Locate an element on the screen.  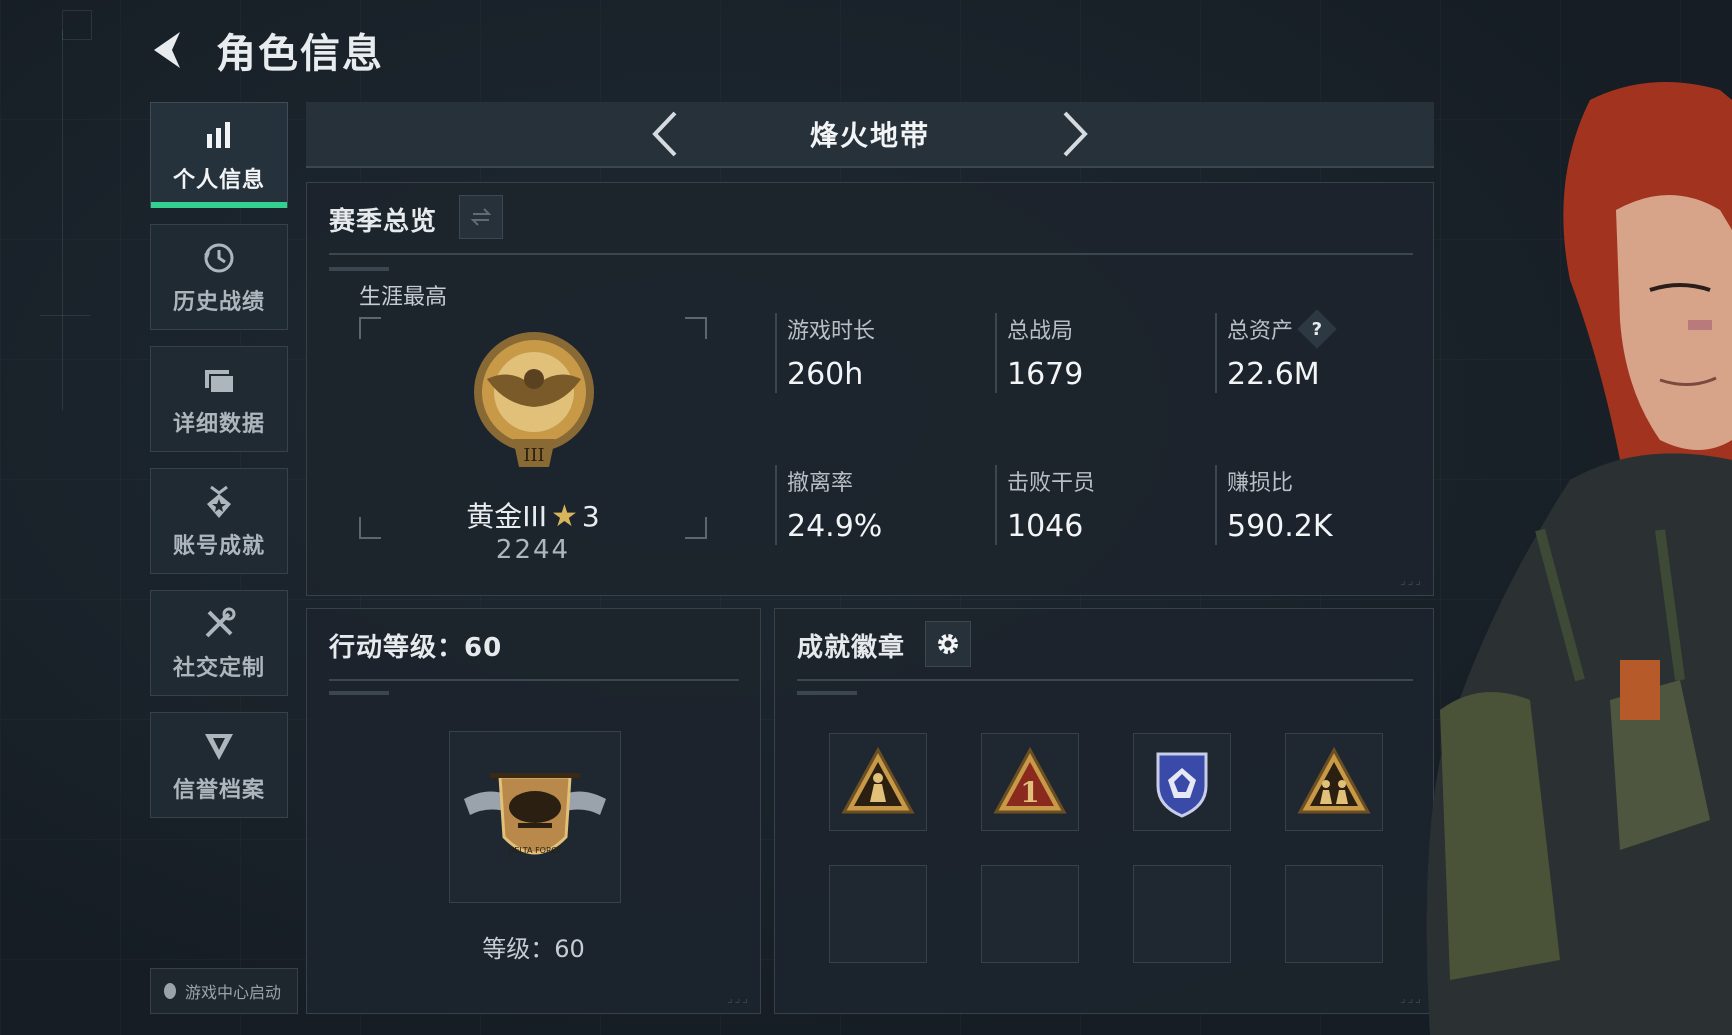
level-value-text: 等级：60 is located at coordinates (533, 949).